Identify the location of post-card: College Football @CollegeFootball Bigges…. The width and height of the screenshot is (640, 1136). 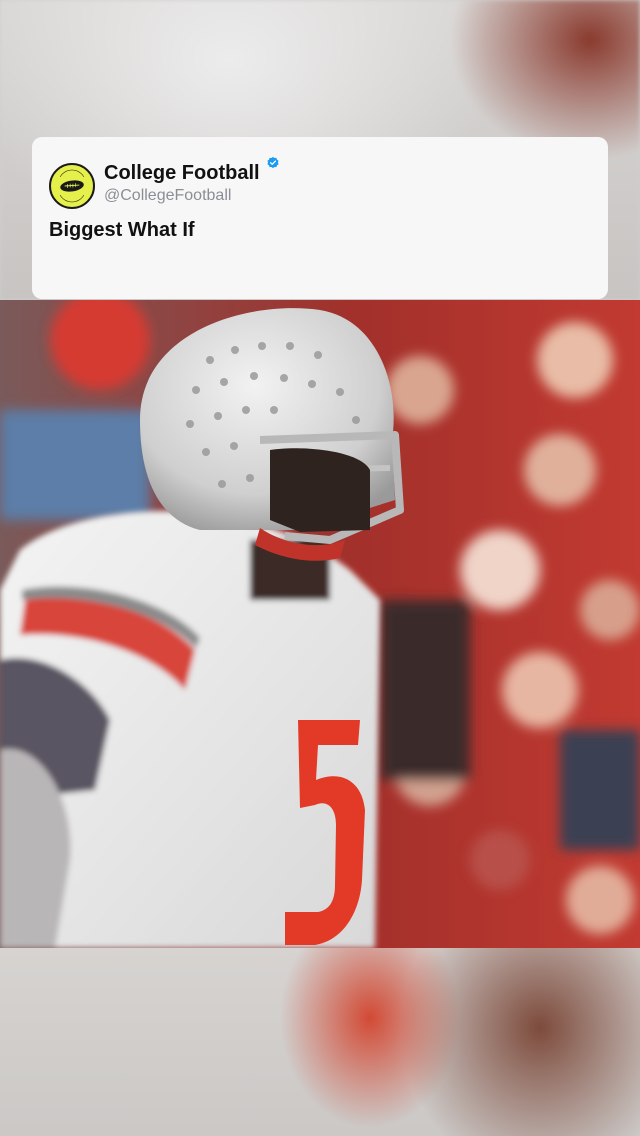
(320, 218).